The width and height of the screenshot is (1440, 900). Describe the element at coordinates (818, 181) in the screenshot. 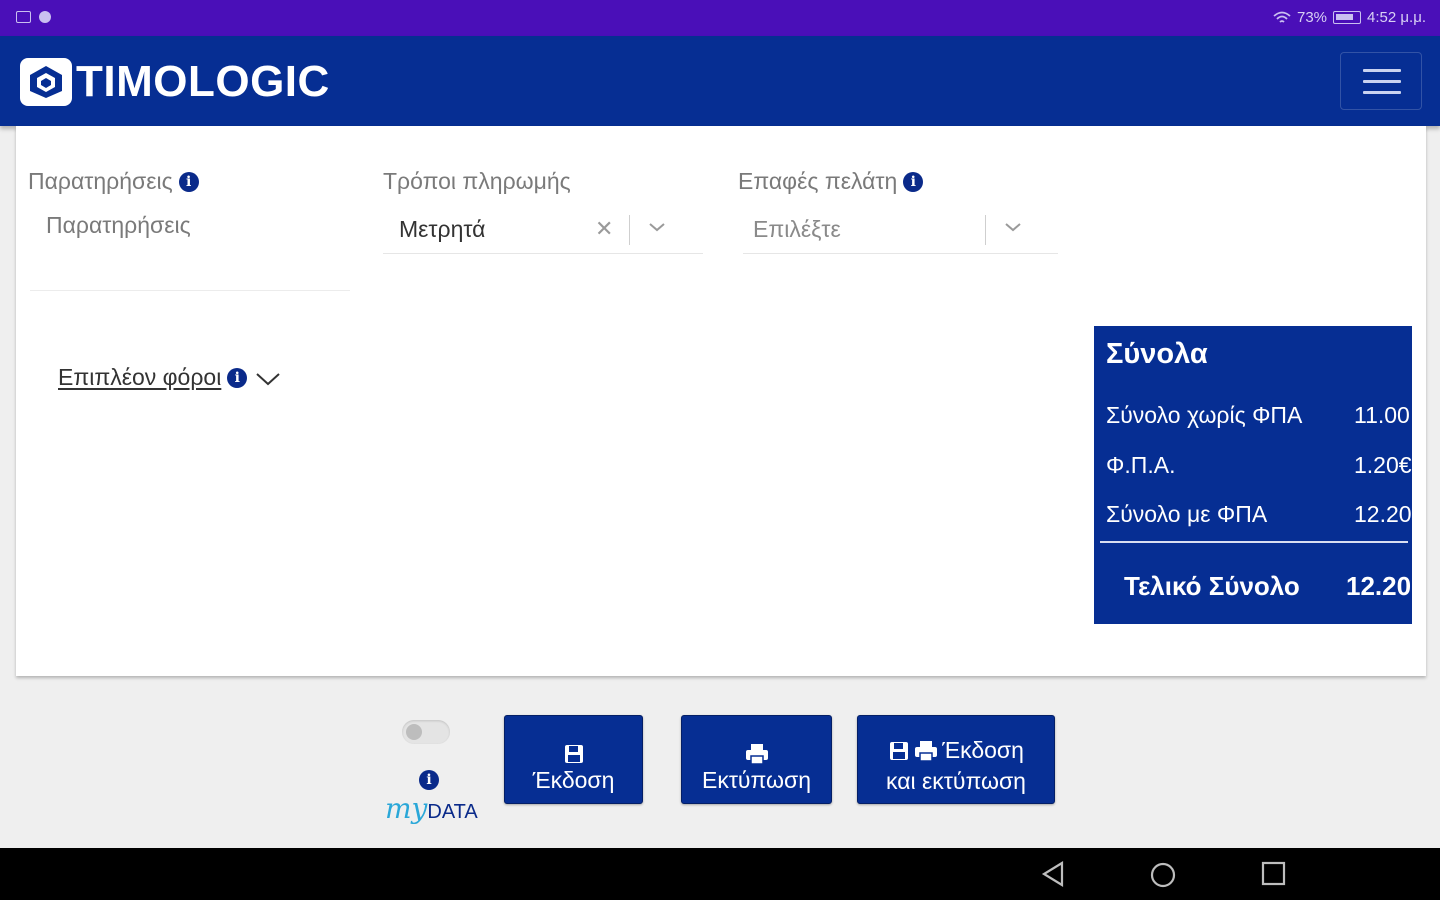

I see `contacts-label-text: Επαφές πελάτη` at that location.